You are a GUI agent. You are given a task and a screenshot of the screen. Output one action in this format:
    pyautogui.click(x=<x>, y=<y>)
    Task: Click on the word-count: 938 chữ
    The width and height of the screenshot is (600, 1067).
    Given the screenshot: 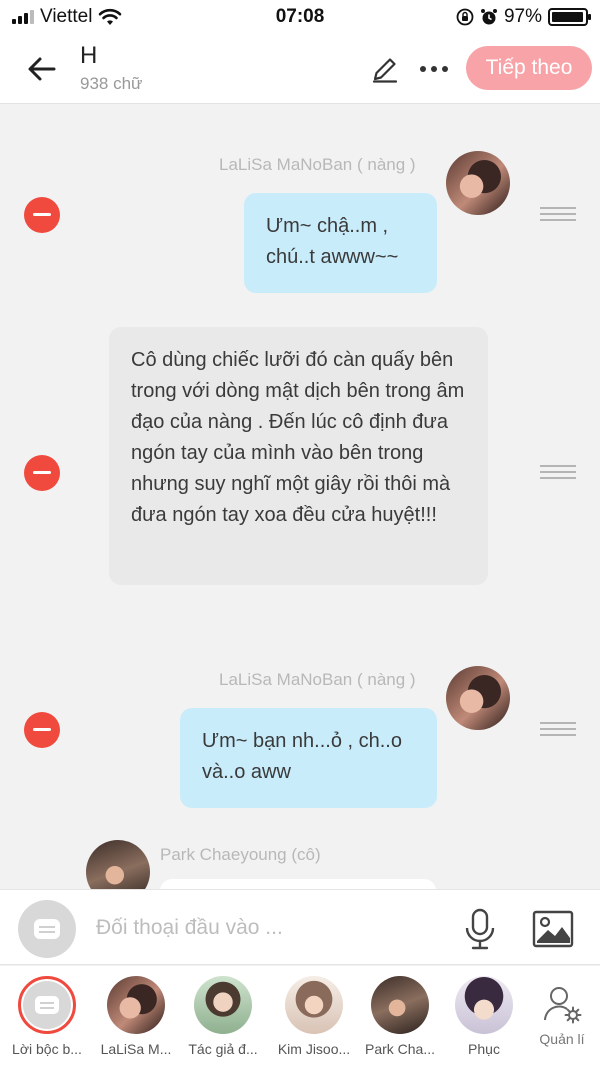 What is the action you would take?
    pyautogui.click(x=111, y=83)
    